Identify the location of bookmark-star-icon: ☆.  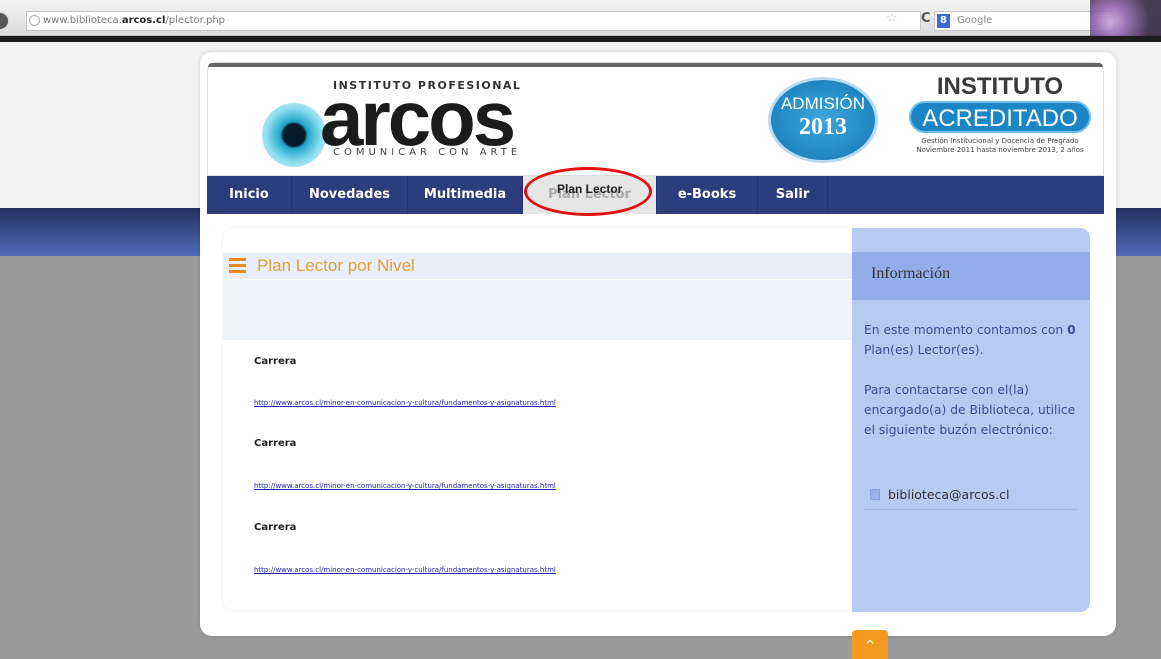
(892, 18).